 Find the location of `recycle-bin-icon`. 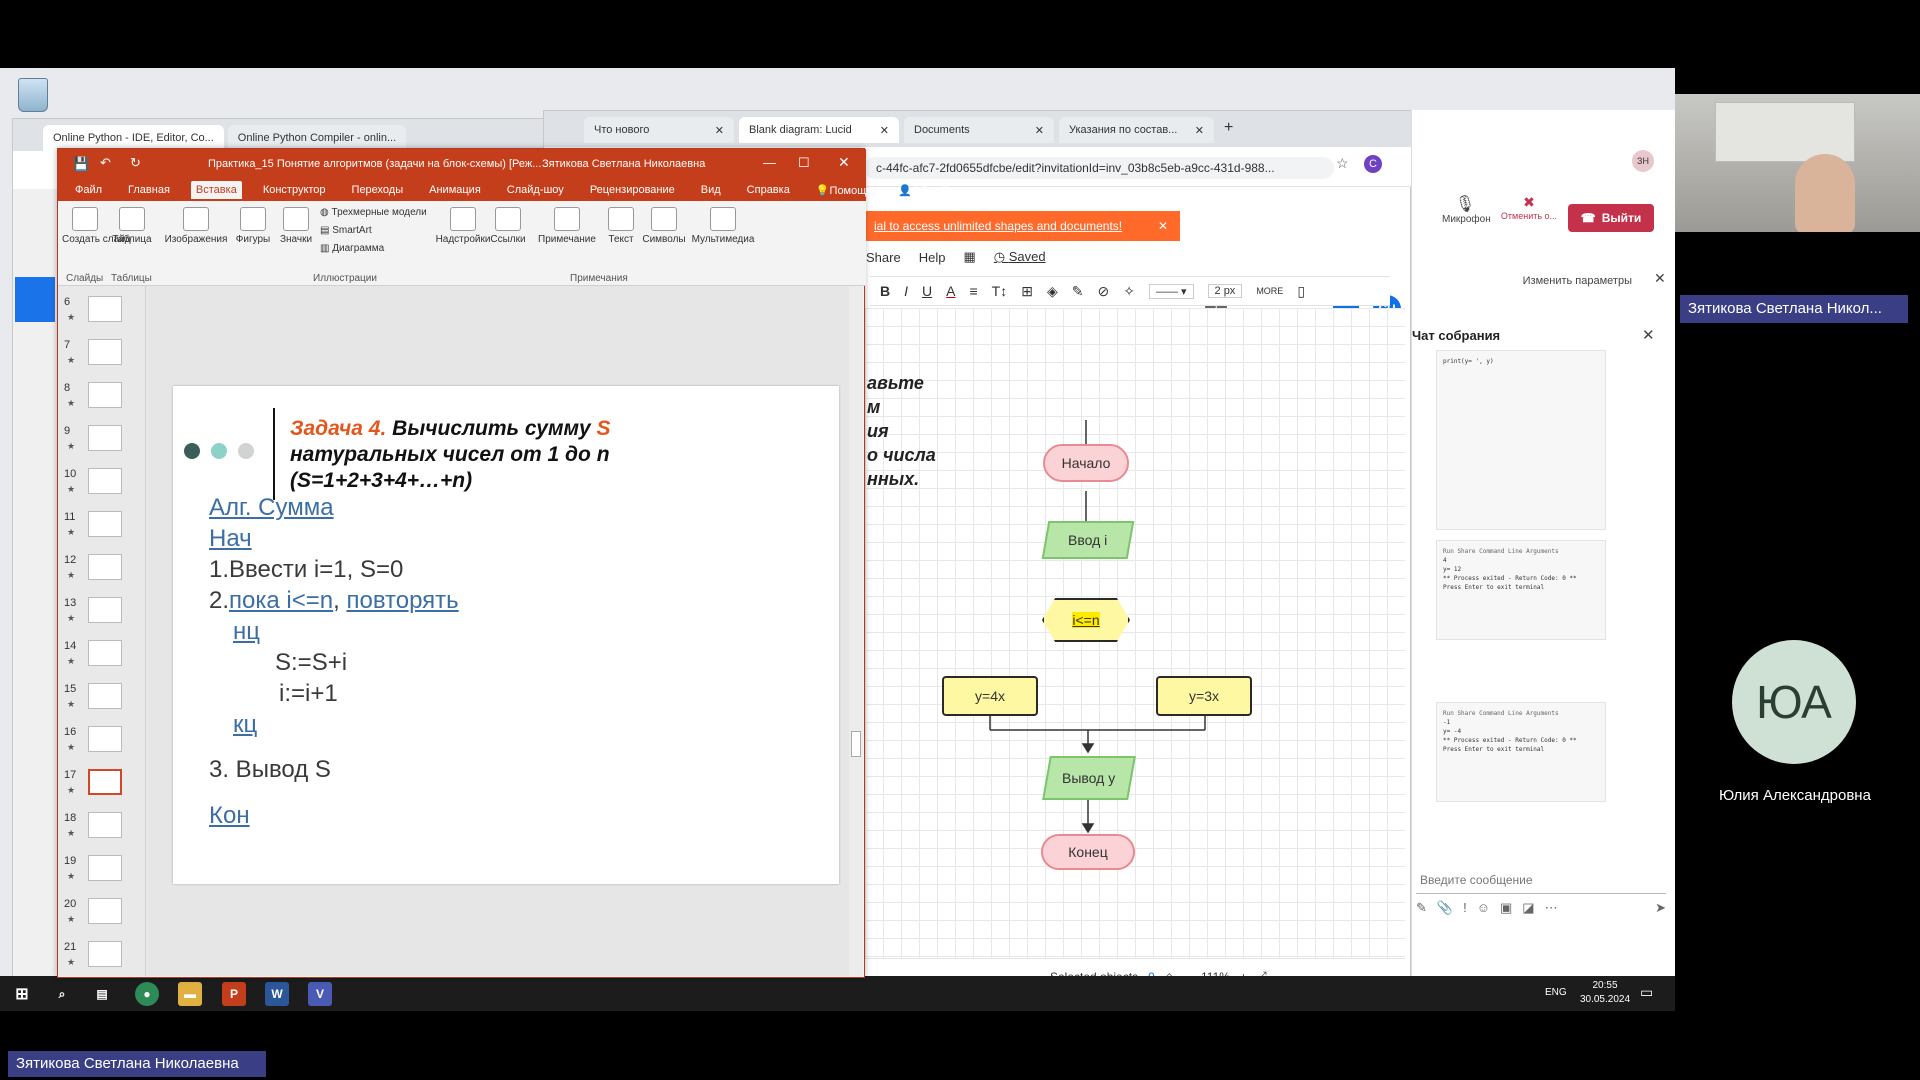

recycle-bin-icon is located at coordinates (33, 95).